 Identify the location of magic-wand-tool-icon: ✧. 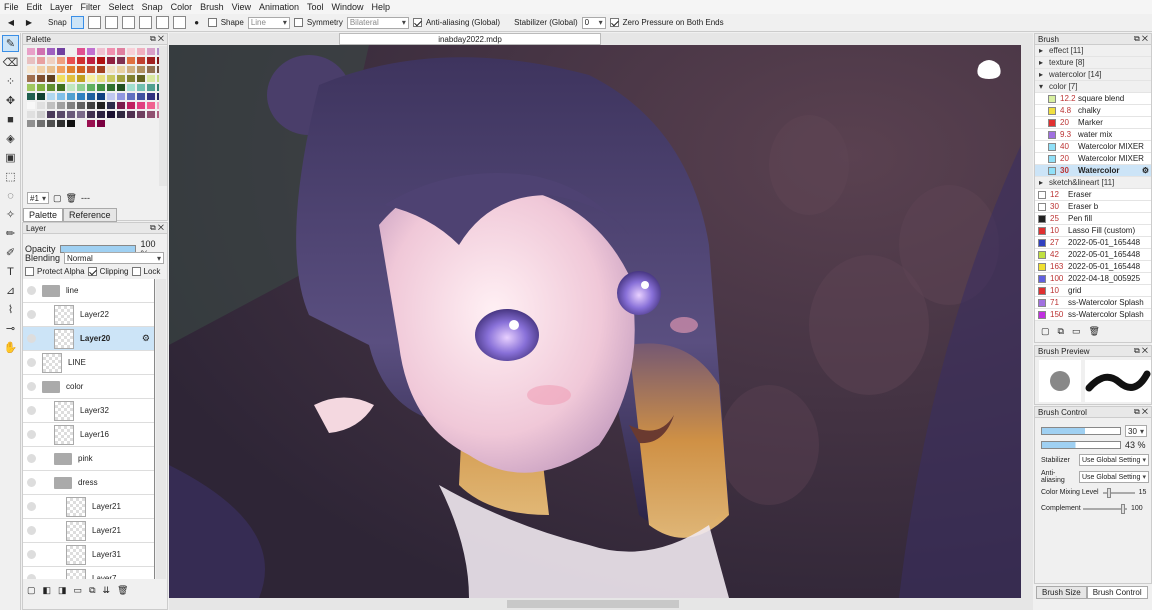
(10, 214).